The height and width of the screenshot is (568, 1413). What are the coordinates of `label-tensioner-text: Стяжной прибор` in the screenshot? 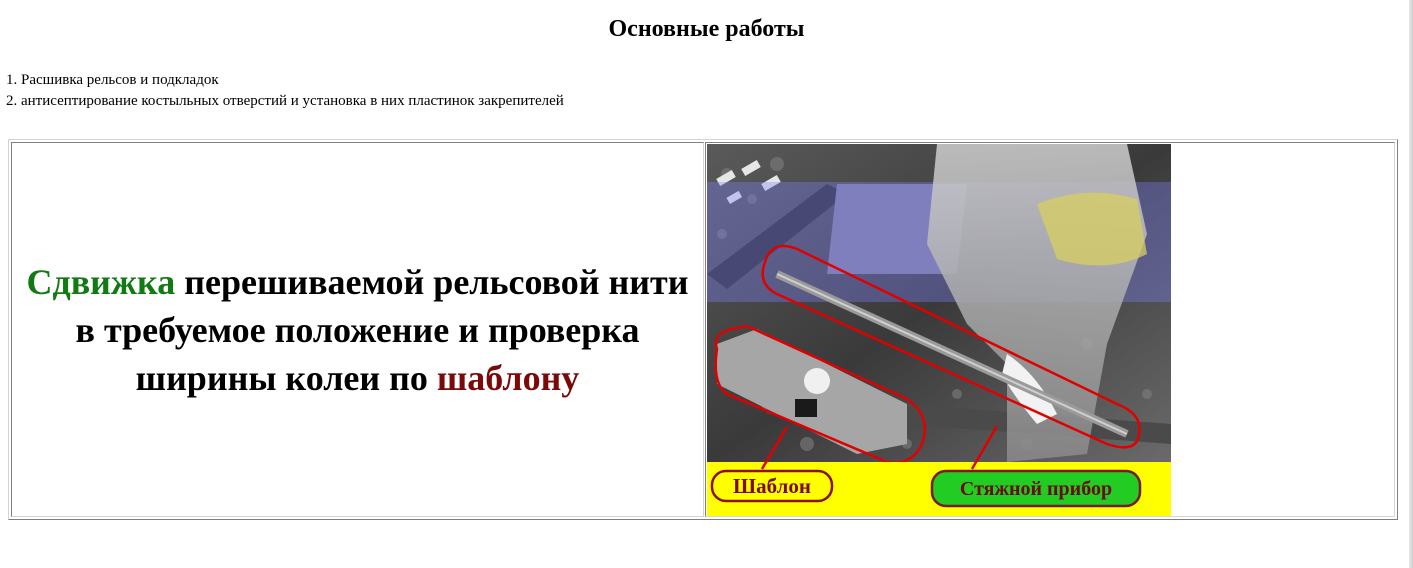 It's located at (1036, 489).